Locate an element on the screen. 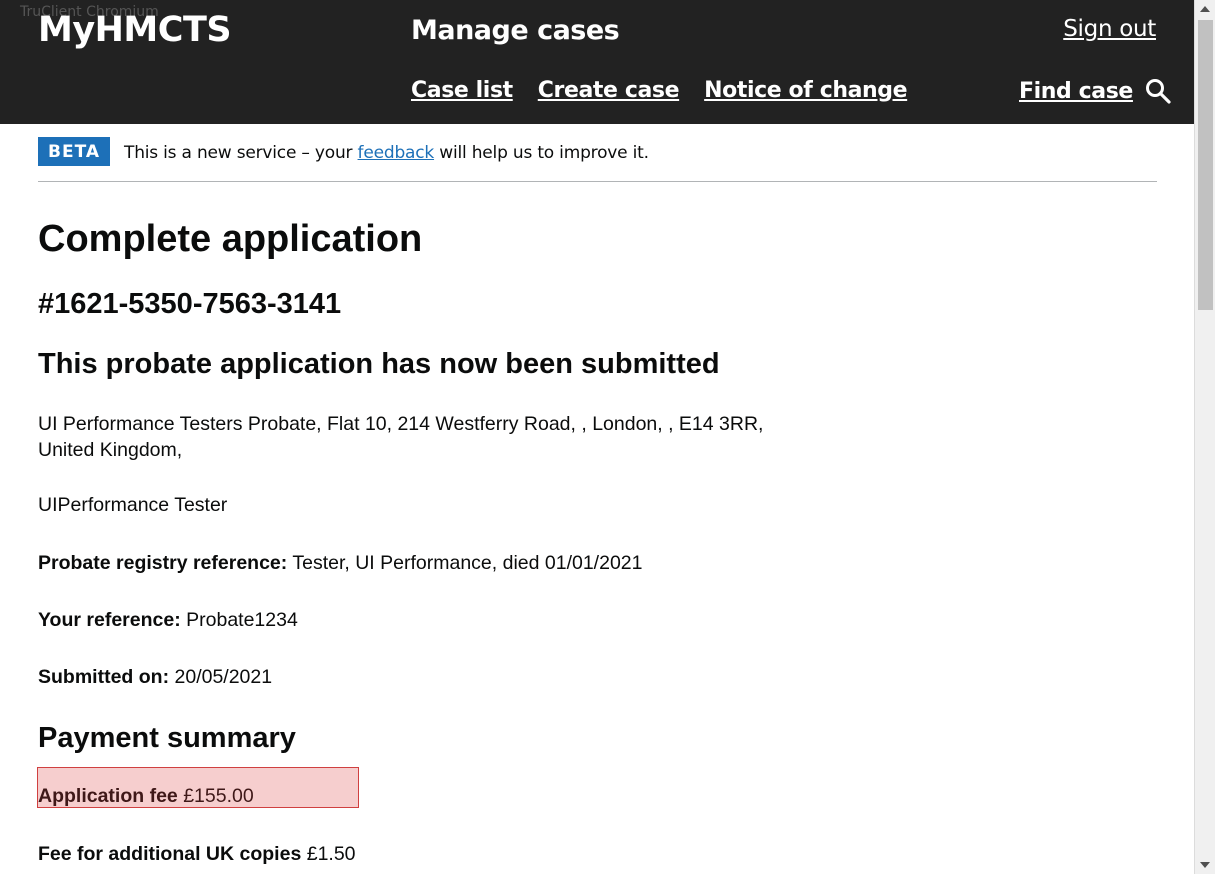  nav-create-case: Create case is located at coordinates (609, 90).